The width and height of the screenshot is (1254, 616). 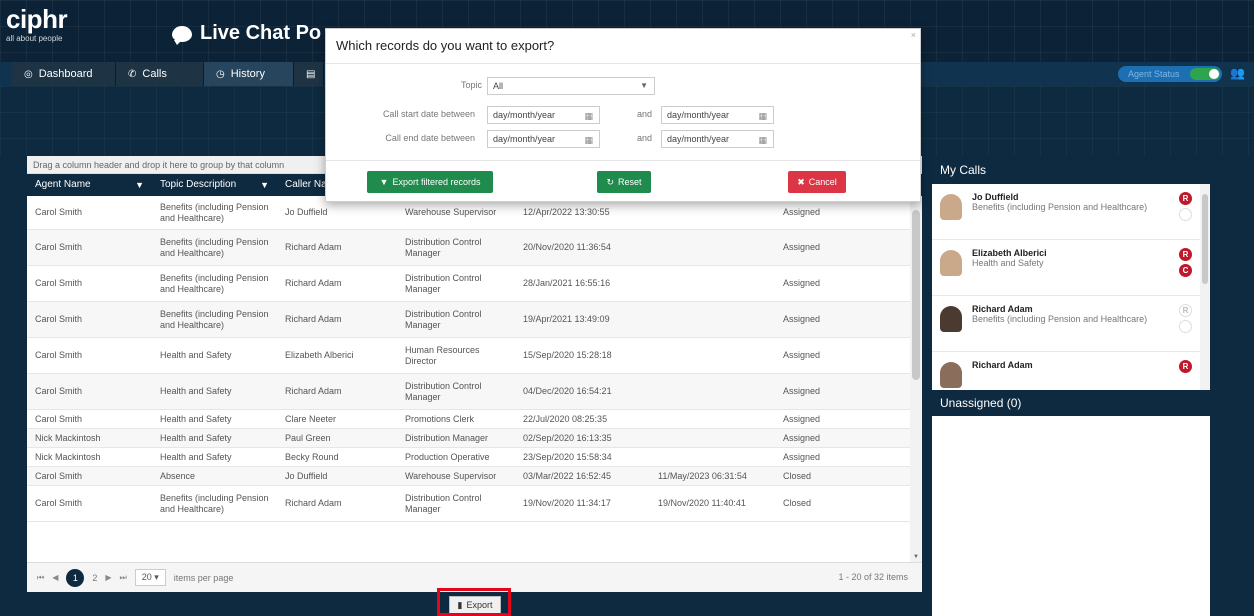 I want to click on first-page-icon: ⏮, so click(x=40, y=578).